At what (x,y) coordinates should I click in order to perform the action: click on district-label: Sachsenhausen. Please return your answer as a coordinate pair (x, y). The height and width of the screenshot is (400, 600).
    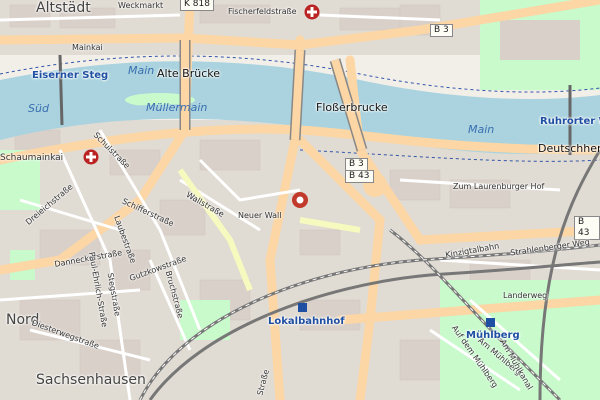
    Looking at the image, I should click on (91, 380).